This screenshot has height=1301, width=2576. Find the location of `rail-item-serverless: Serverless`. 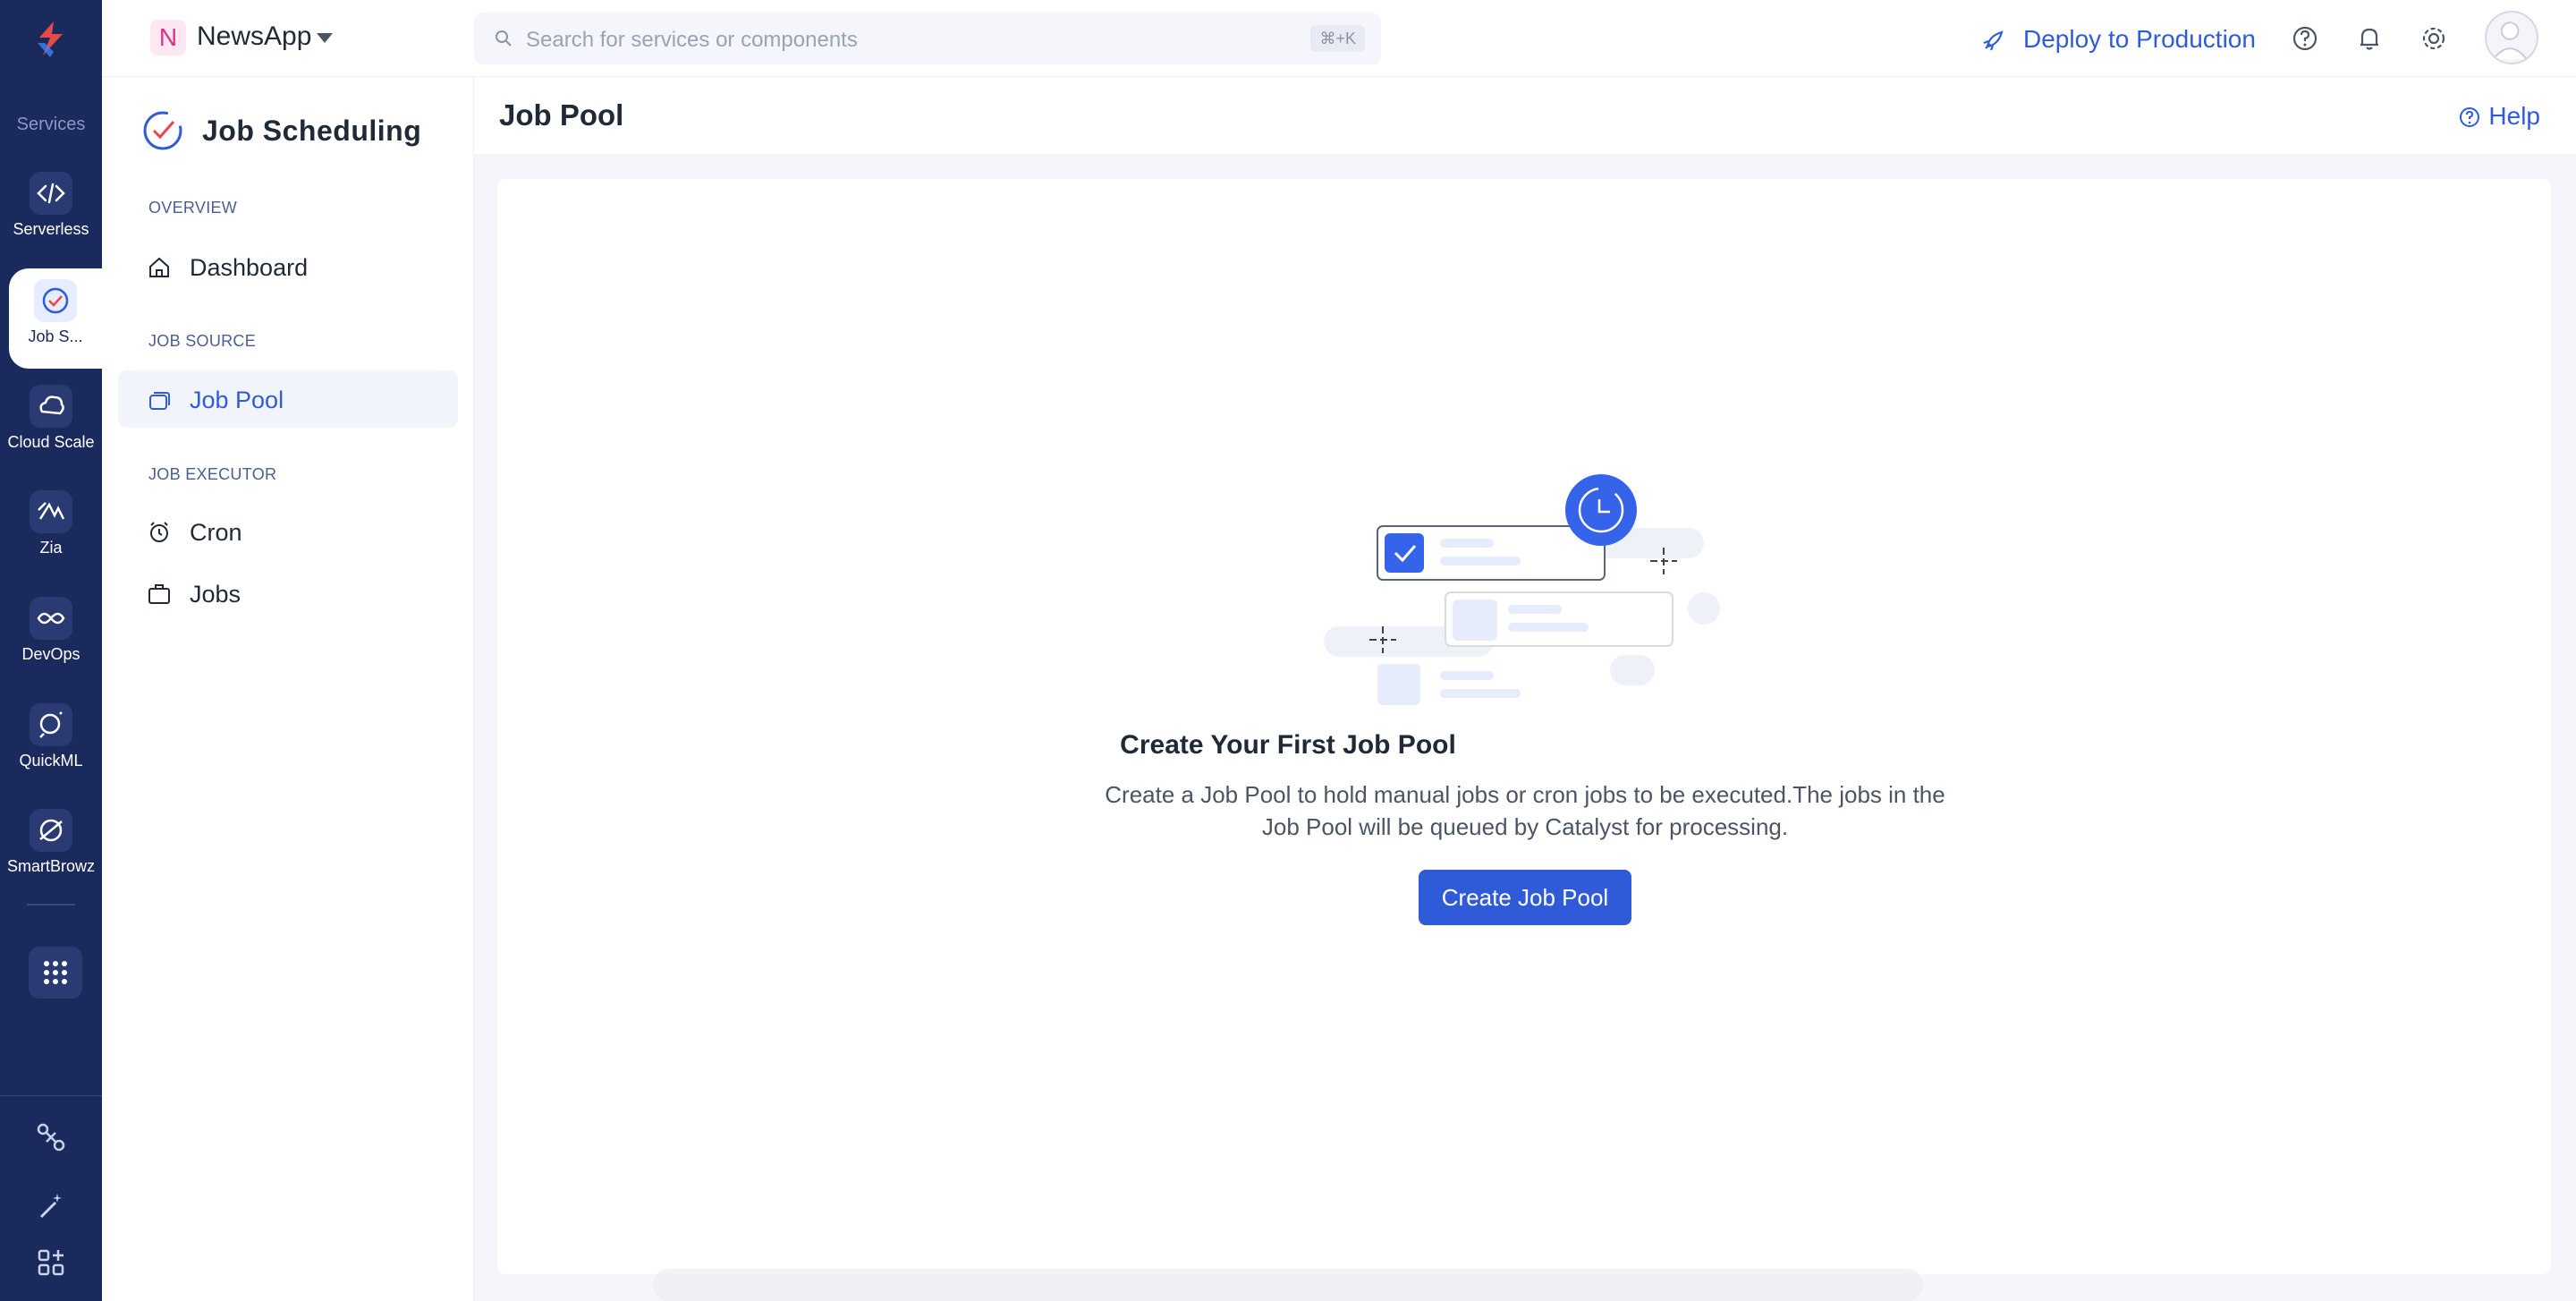

rail-item-serverless: Serverless is located at coordinates (51, 211).